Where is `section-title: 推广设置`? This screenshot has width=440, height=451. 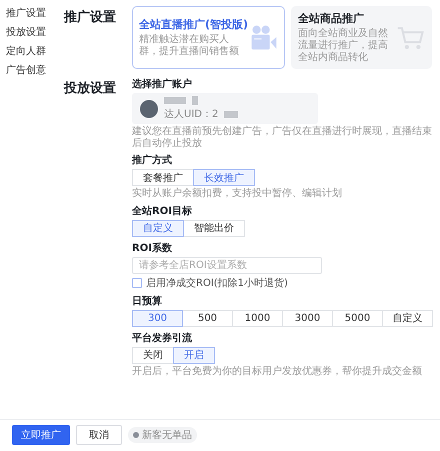
section-title: 推广设置 is located at coordinates (90, 17).